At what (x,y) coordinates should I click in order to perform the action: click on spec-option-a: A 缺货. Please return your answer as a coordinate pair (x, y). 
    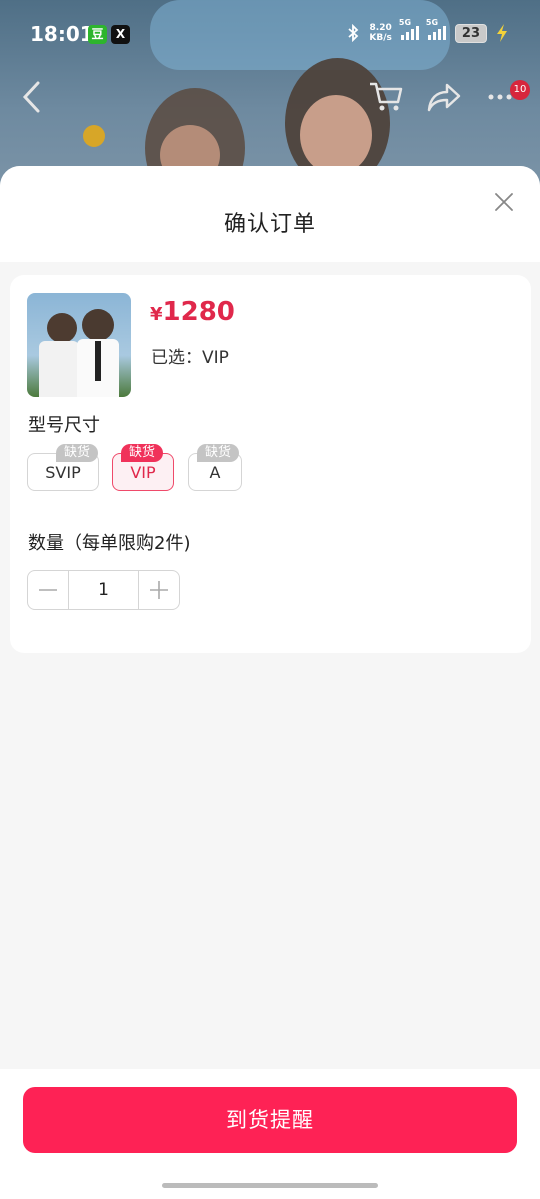
    Looking at the image, I should click on (215, 467).